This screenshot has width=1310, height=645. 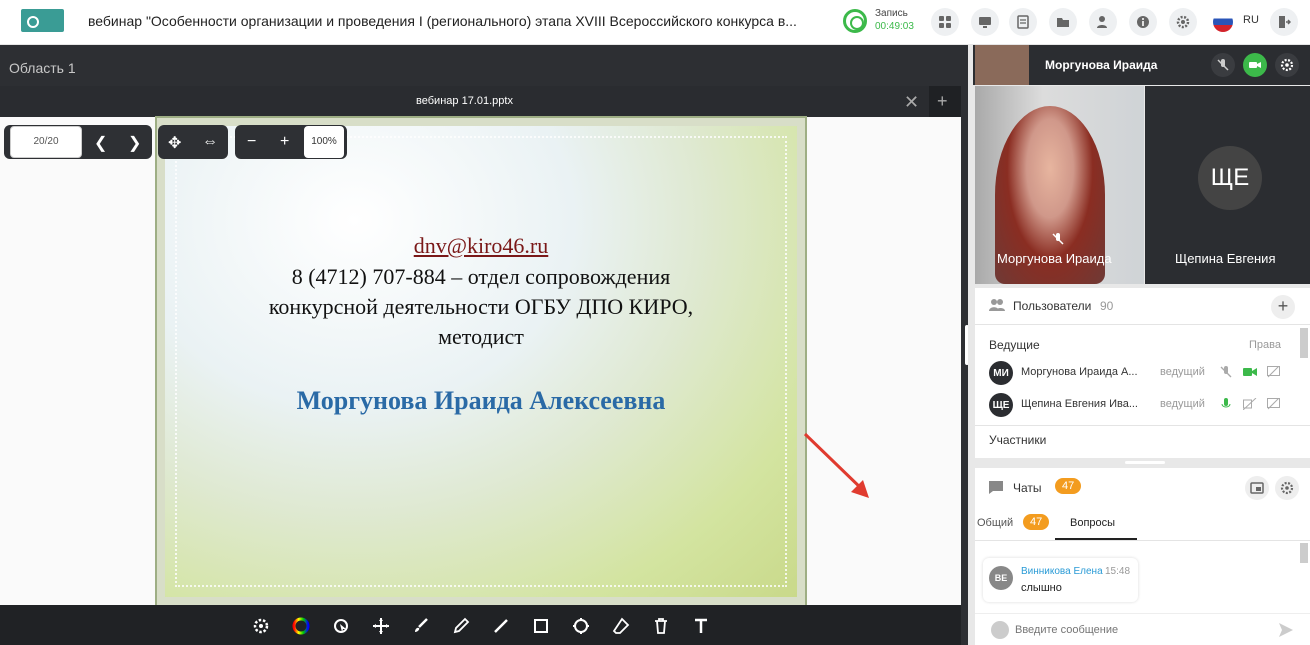 I want to click on apps-icon, so click(x=945, y=22).